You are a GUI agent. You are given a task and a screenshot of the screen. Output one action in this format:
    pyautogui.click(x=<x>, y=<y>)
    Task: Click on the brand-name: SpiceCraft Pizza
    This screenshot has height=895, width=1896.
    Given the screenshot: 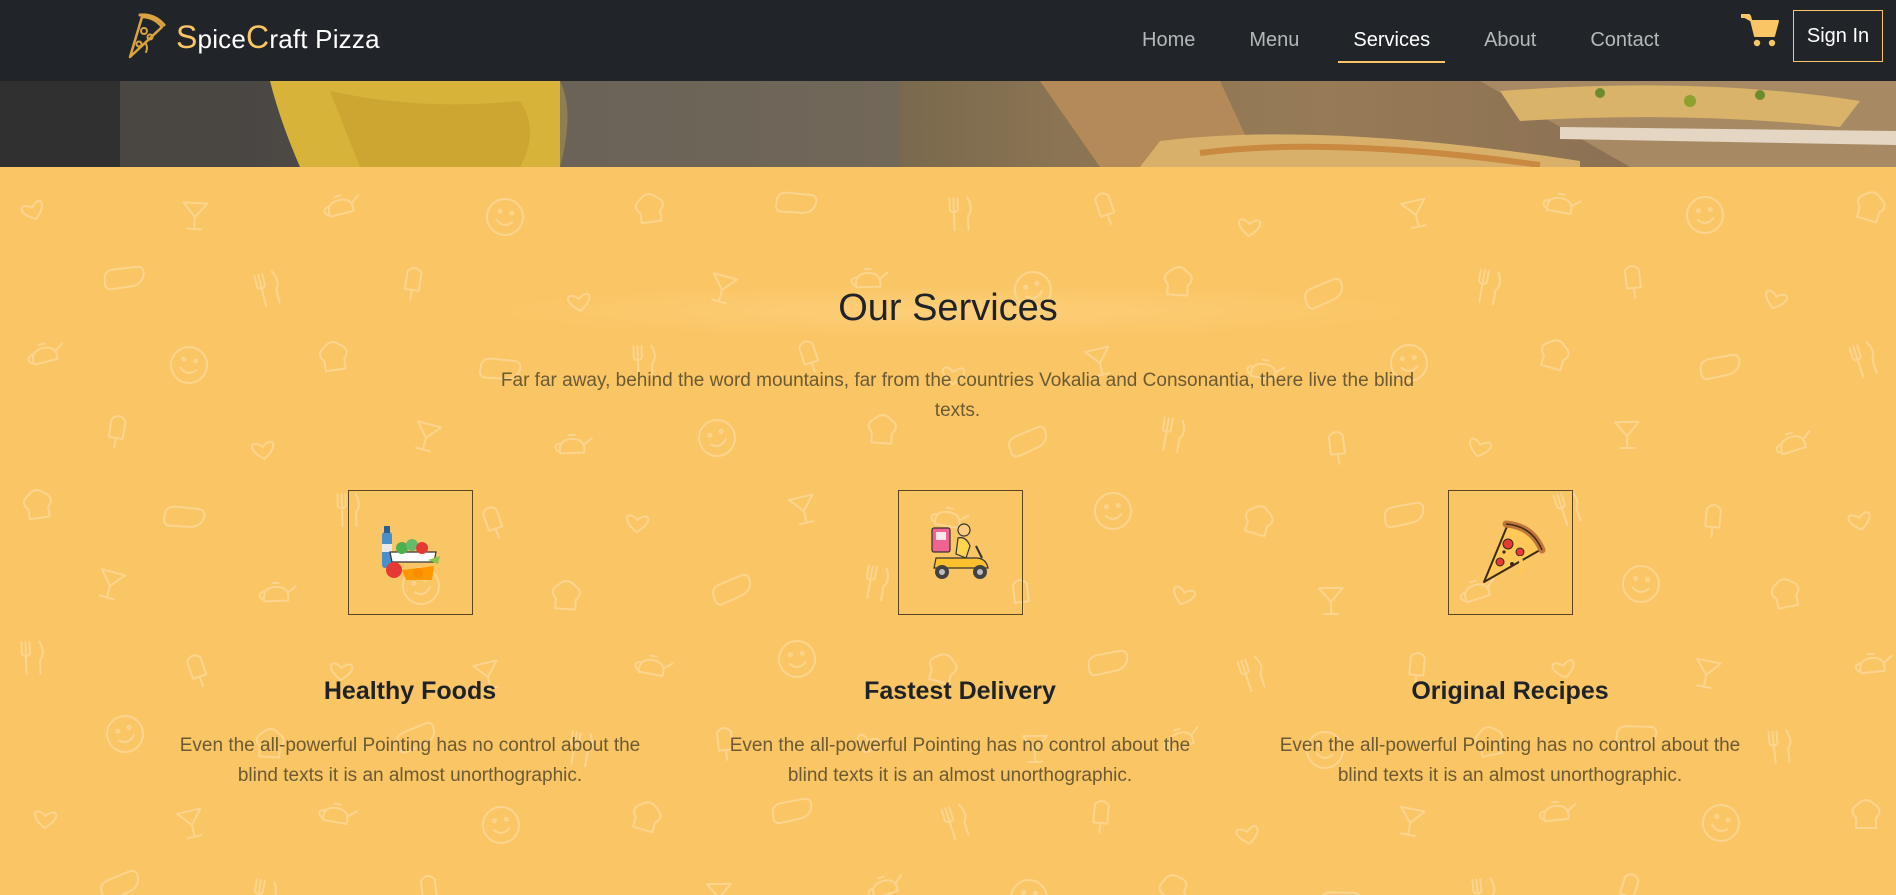 What is the action you would take?
    pyautogui.click(x=278, y=37)
    